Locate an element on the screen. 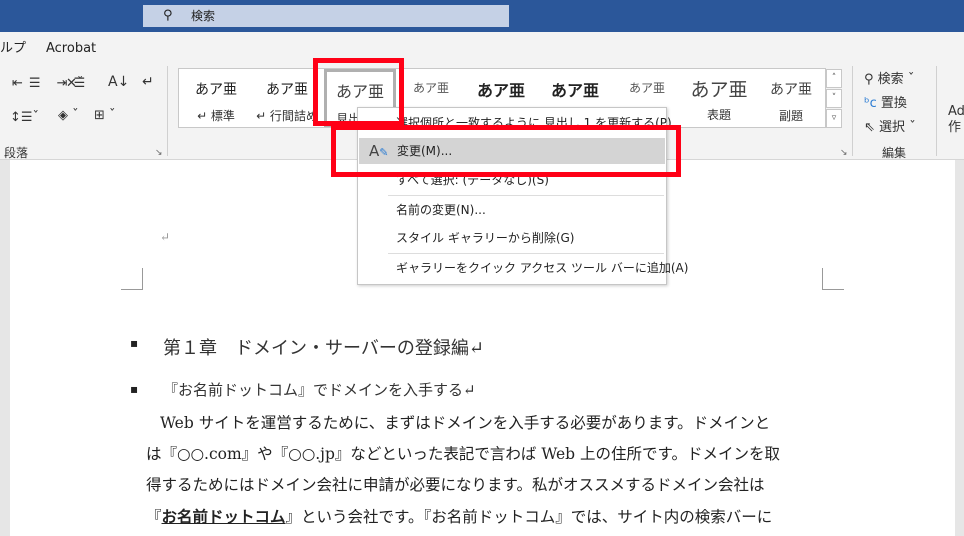  text: 』という会社です。『お名前ドットコム』では、サイト内の検索バーに is located at coordinates (529, 517).